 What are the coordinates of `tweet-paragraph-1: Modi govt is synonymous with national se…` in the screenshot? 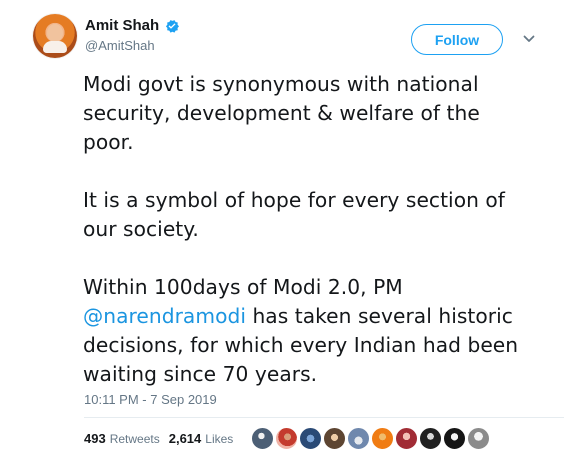 It's located at (281, 113).